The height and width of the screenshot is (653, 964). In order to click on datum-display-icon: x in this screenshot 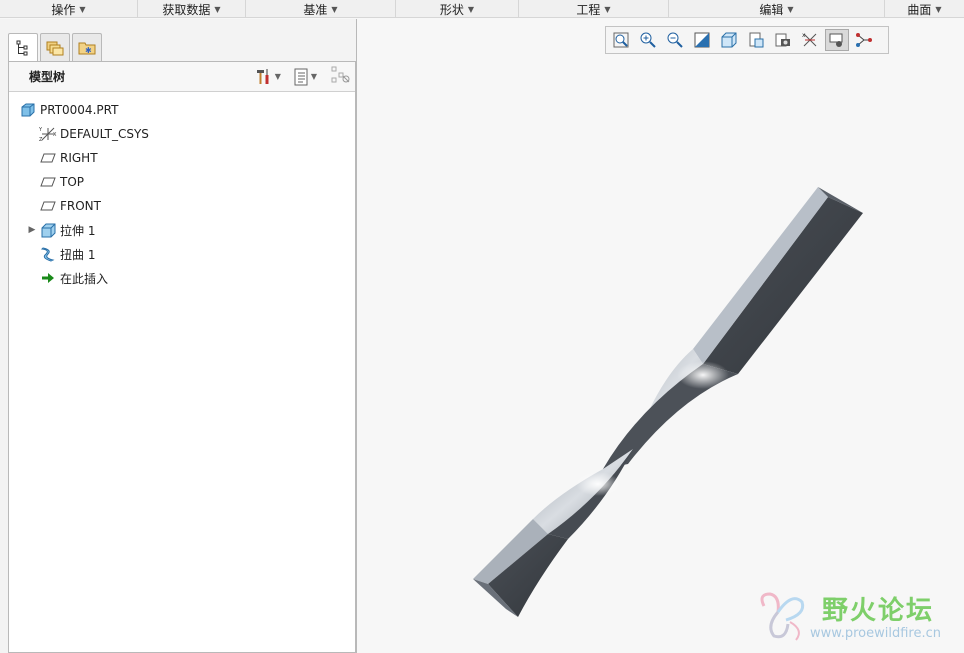, I will do `click(809, 39)`.